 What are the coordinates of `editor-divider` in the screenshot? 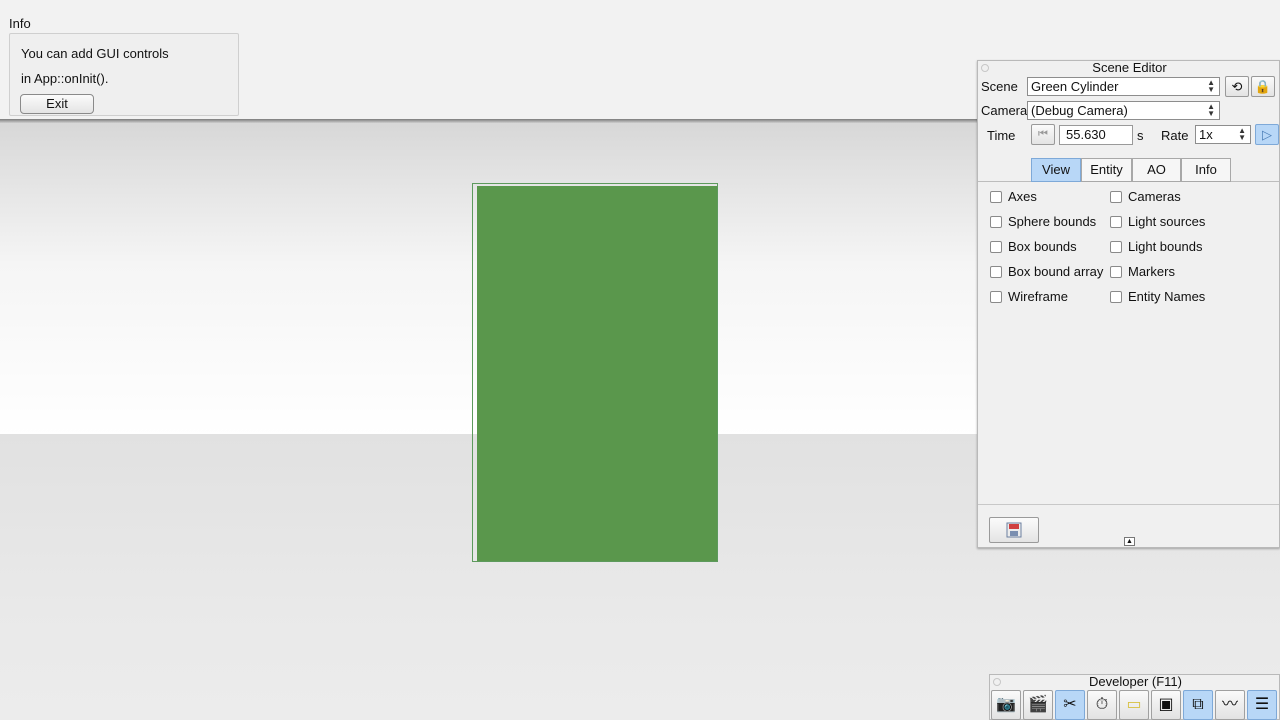 It's located at (1128, 504).